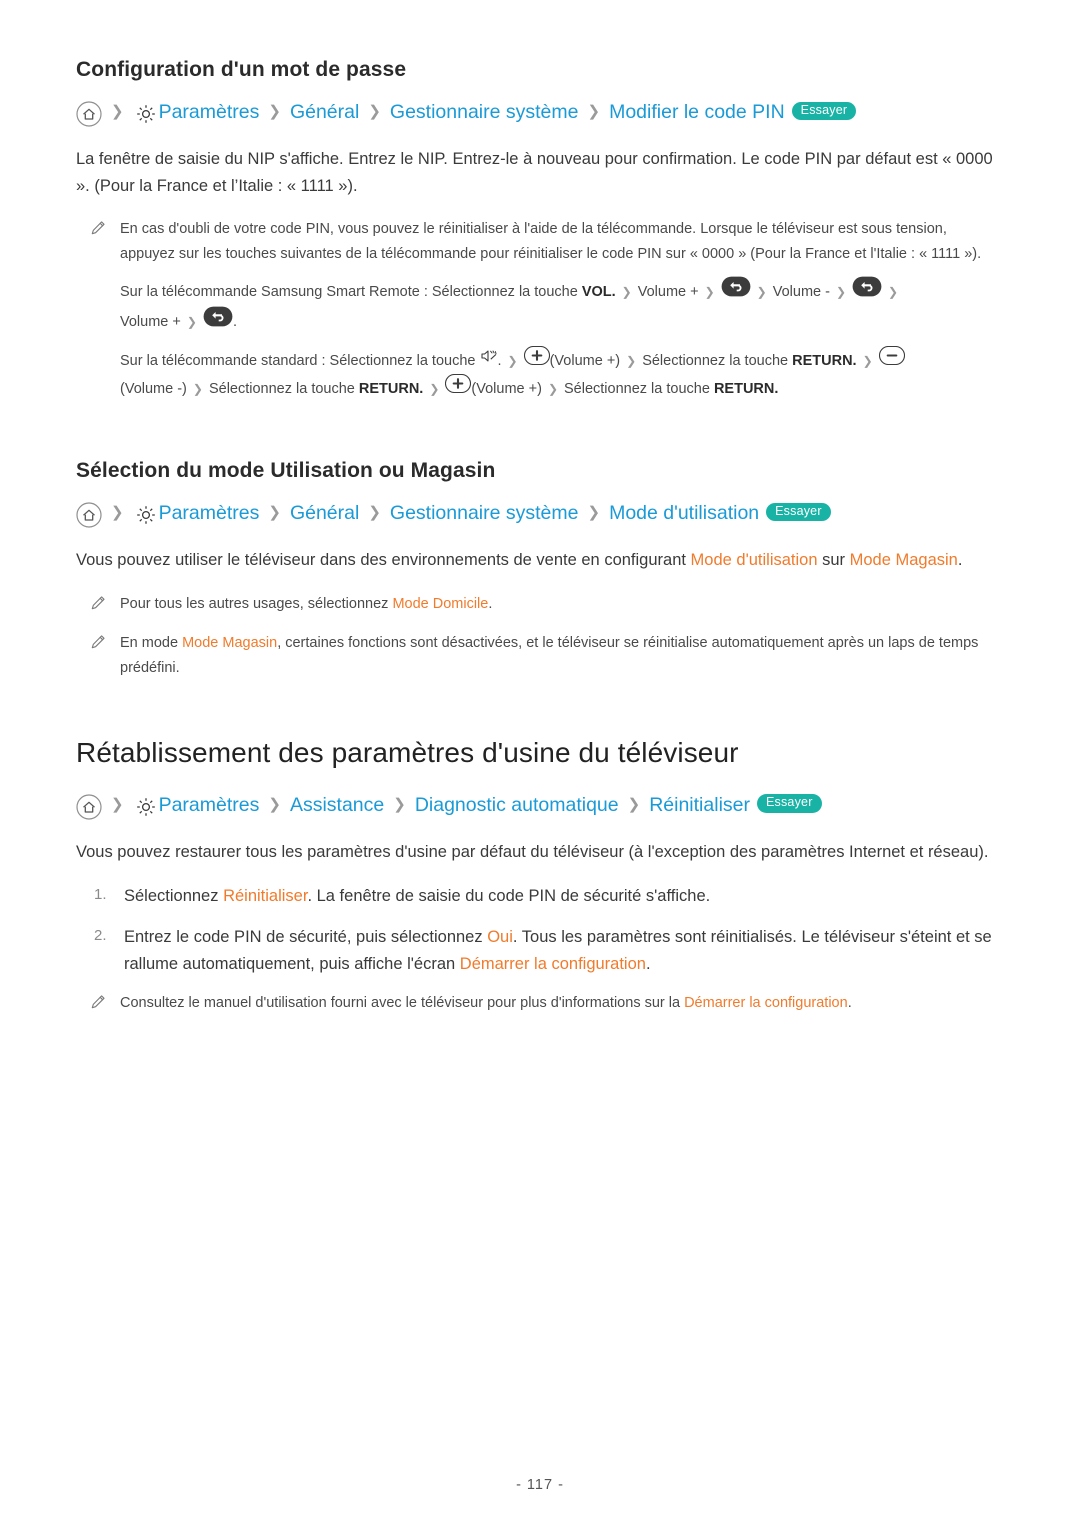 Image resolution: width=1080 pixels, height=1527 pixels. Describe the element at coordinates (849, 1003) in the screenshot. I see `note-manual-suffix: .` at that location.